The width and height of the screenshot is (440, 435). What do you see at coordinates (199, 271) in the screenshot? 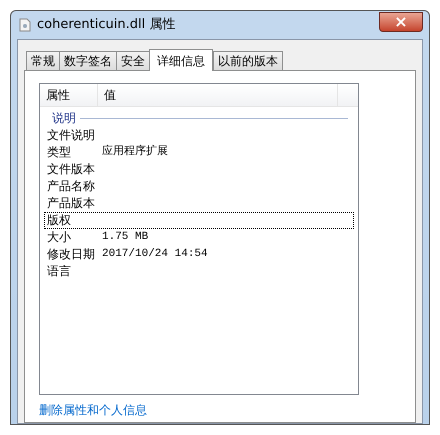
I see `property-row: 语言` at bounding box center [199, 271].